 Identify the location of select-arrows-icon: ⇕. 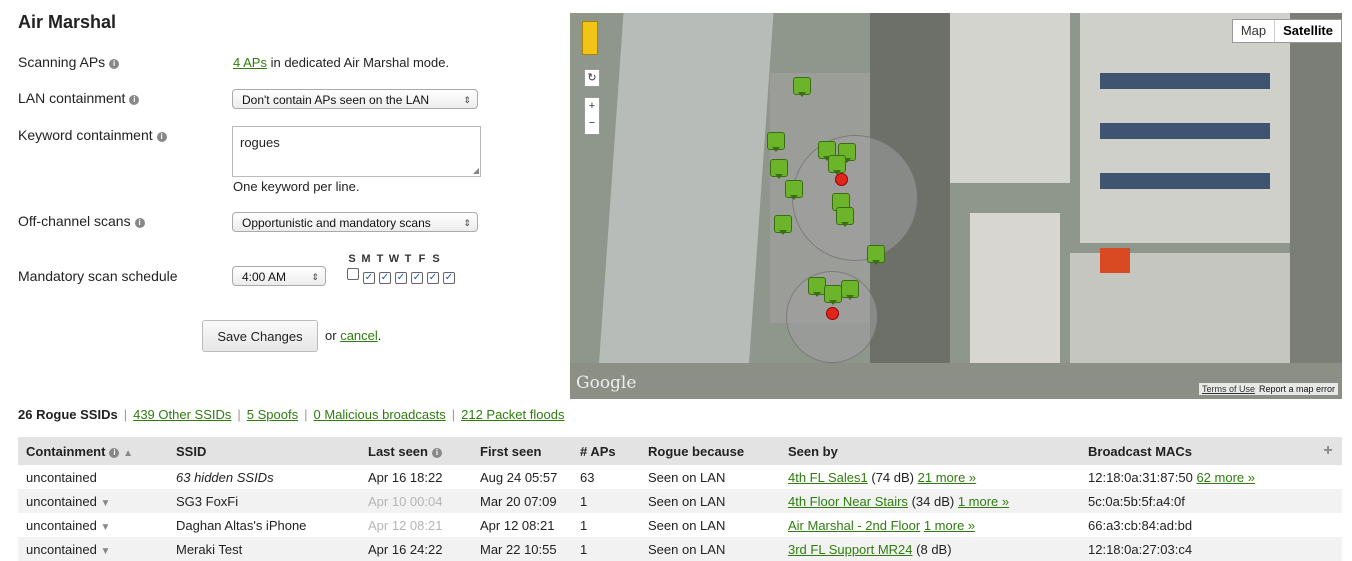
(315, 277).